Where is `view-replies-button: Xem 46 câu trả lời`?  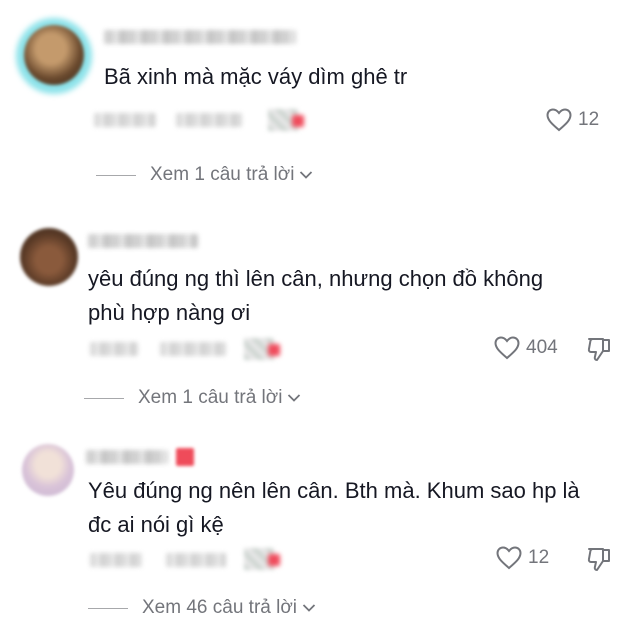
view-replies-button: Xem 46 câu trả lời is located at coordinates (202, 608).